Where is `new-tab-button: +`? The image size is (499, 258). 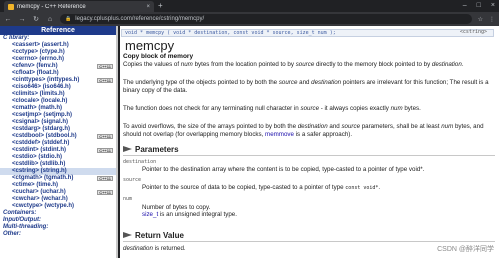 new-tab-button: + is located at coordinates (160, 6).